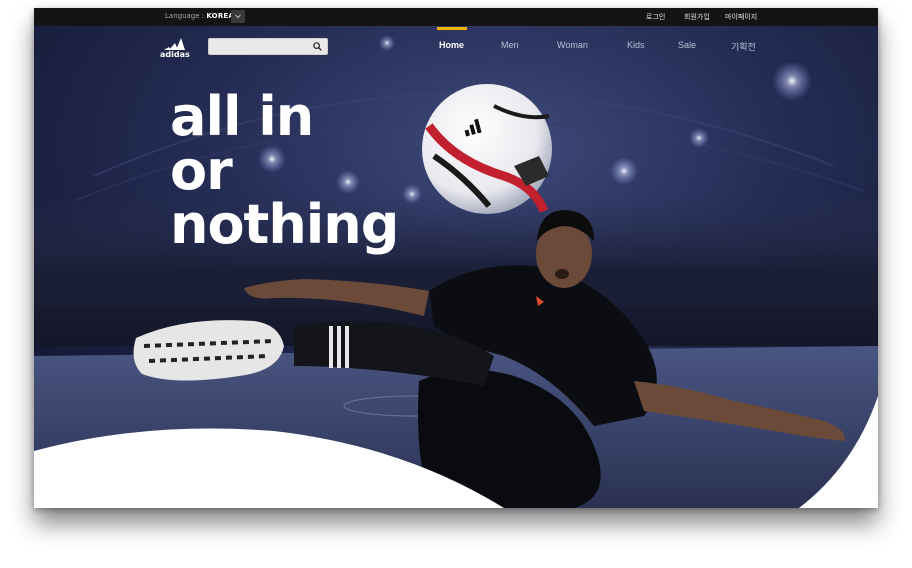 The image size is (912, 568). What do you see at coordinates (317, 46) in the screenshot?
I see `search-icon` at bounding box center [317, 46].